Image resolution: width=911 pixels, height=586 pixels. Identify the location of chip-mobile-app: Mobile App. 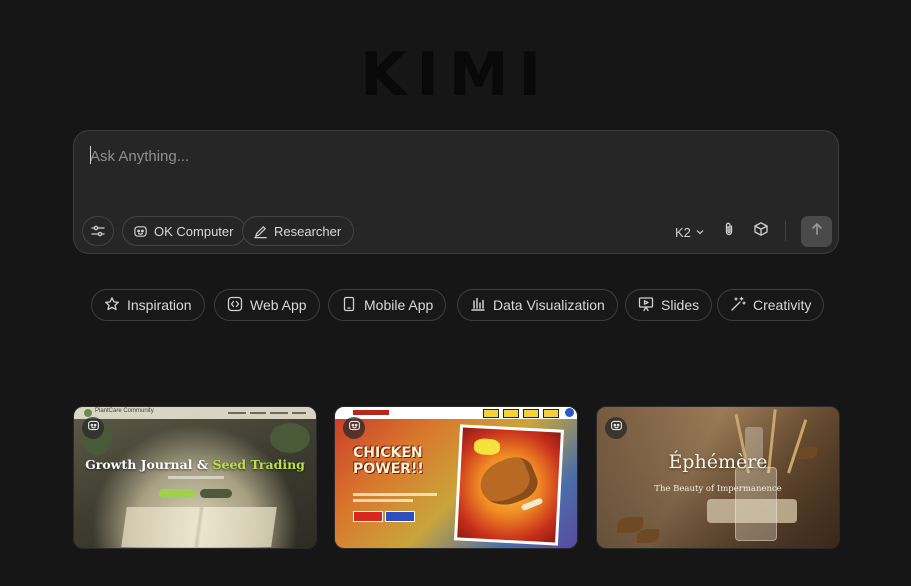
(387, 305).